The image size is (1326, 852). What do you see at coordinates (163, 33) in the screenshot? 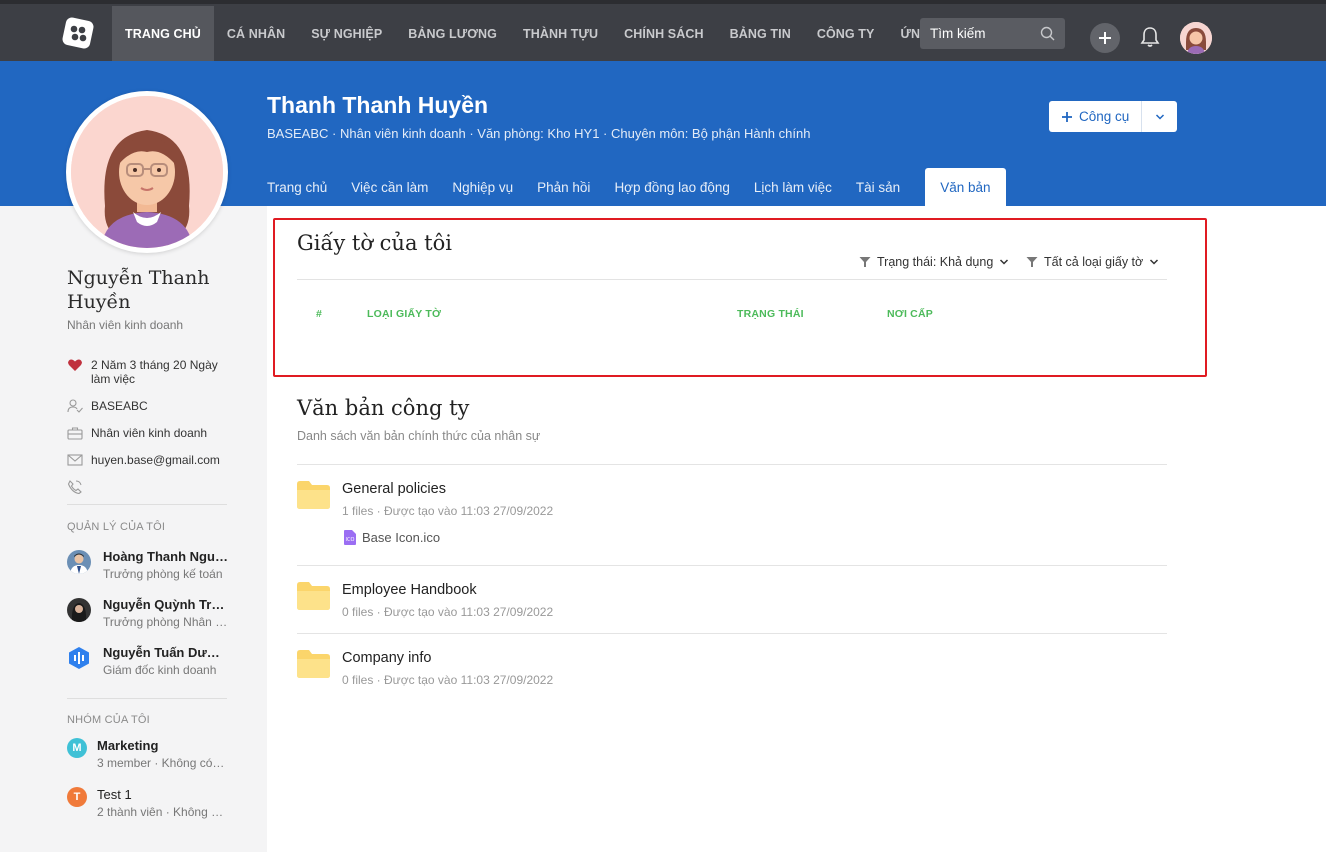
I see `nav-trang-chu: TRANG CHỦ` at bounding box center [163, 33].